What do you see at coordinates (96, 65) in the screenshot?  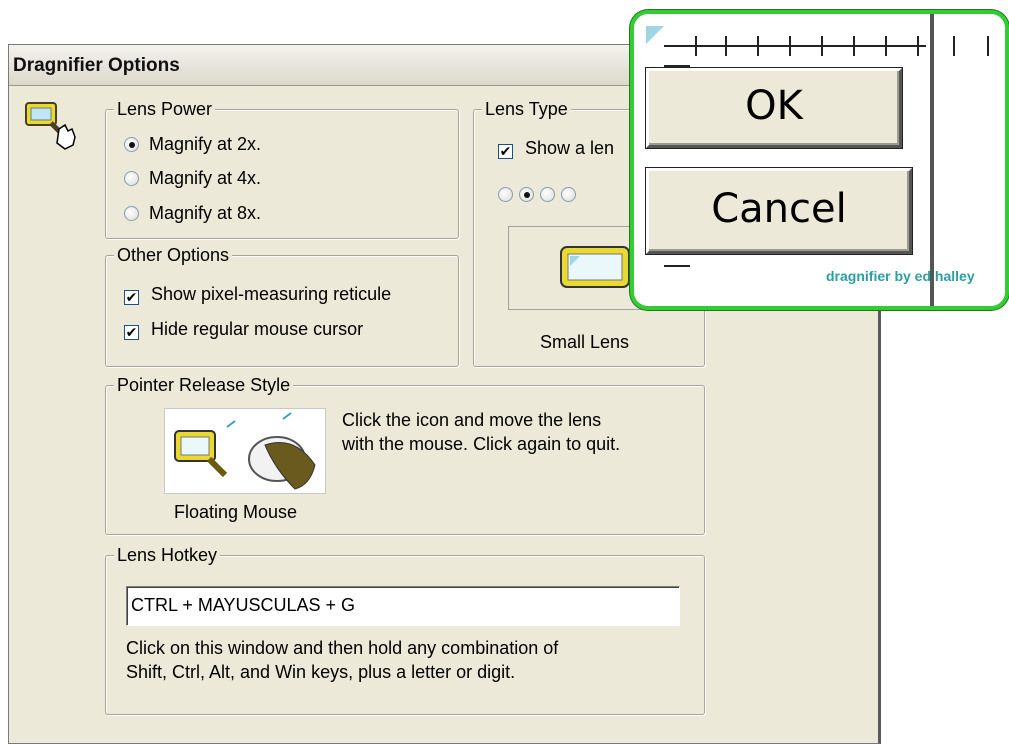 I see `window-title: Dragnifier Options` at bounding box center [96, 65].